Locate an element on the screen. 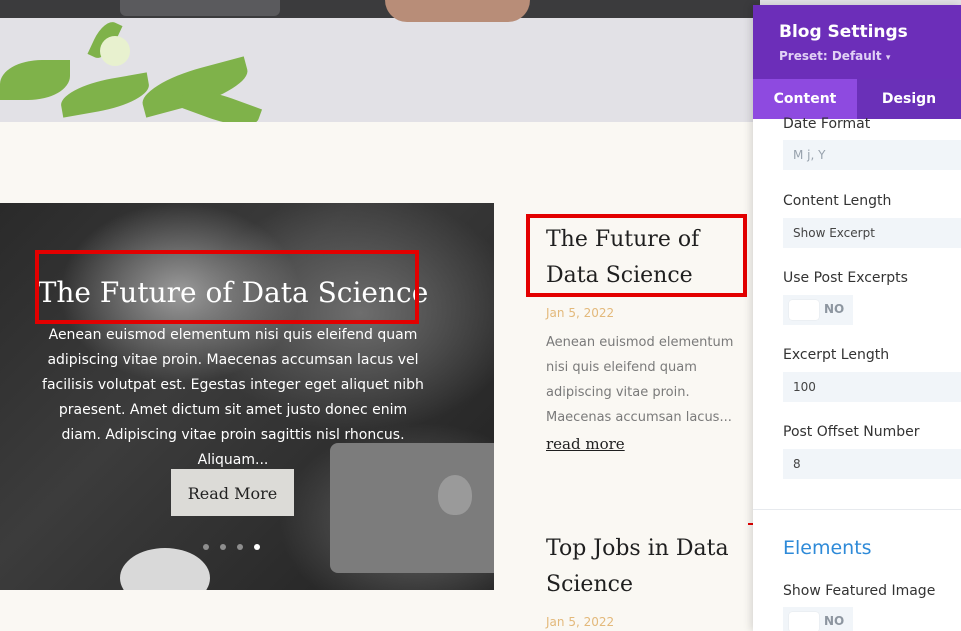 This screenshot has height=631, width=961. date-format-label: Date Format is located at coordinates (827, 124).